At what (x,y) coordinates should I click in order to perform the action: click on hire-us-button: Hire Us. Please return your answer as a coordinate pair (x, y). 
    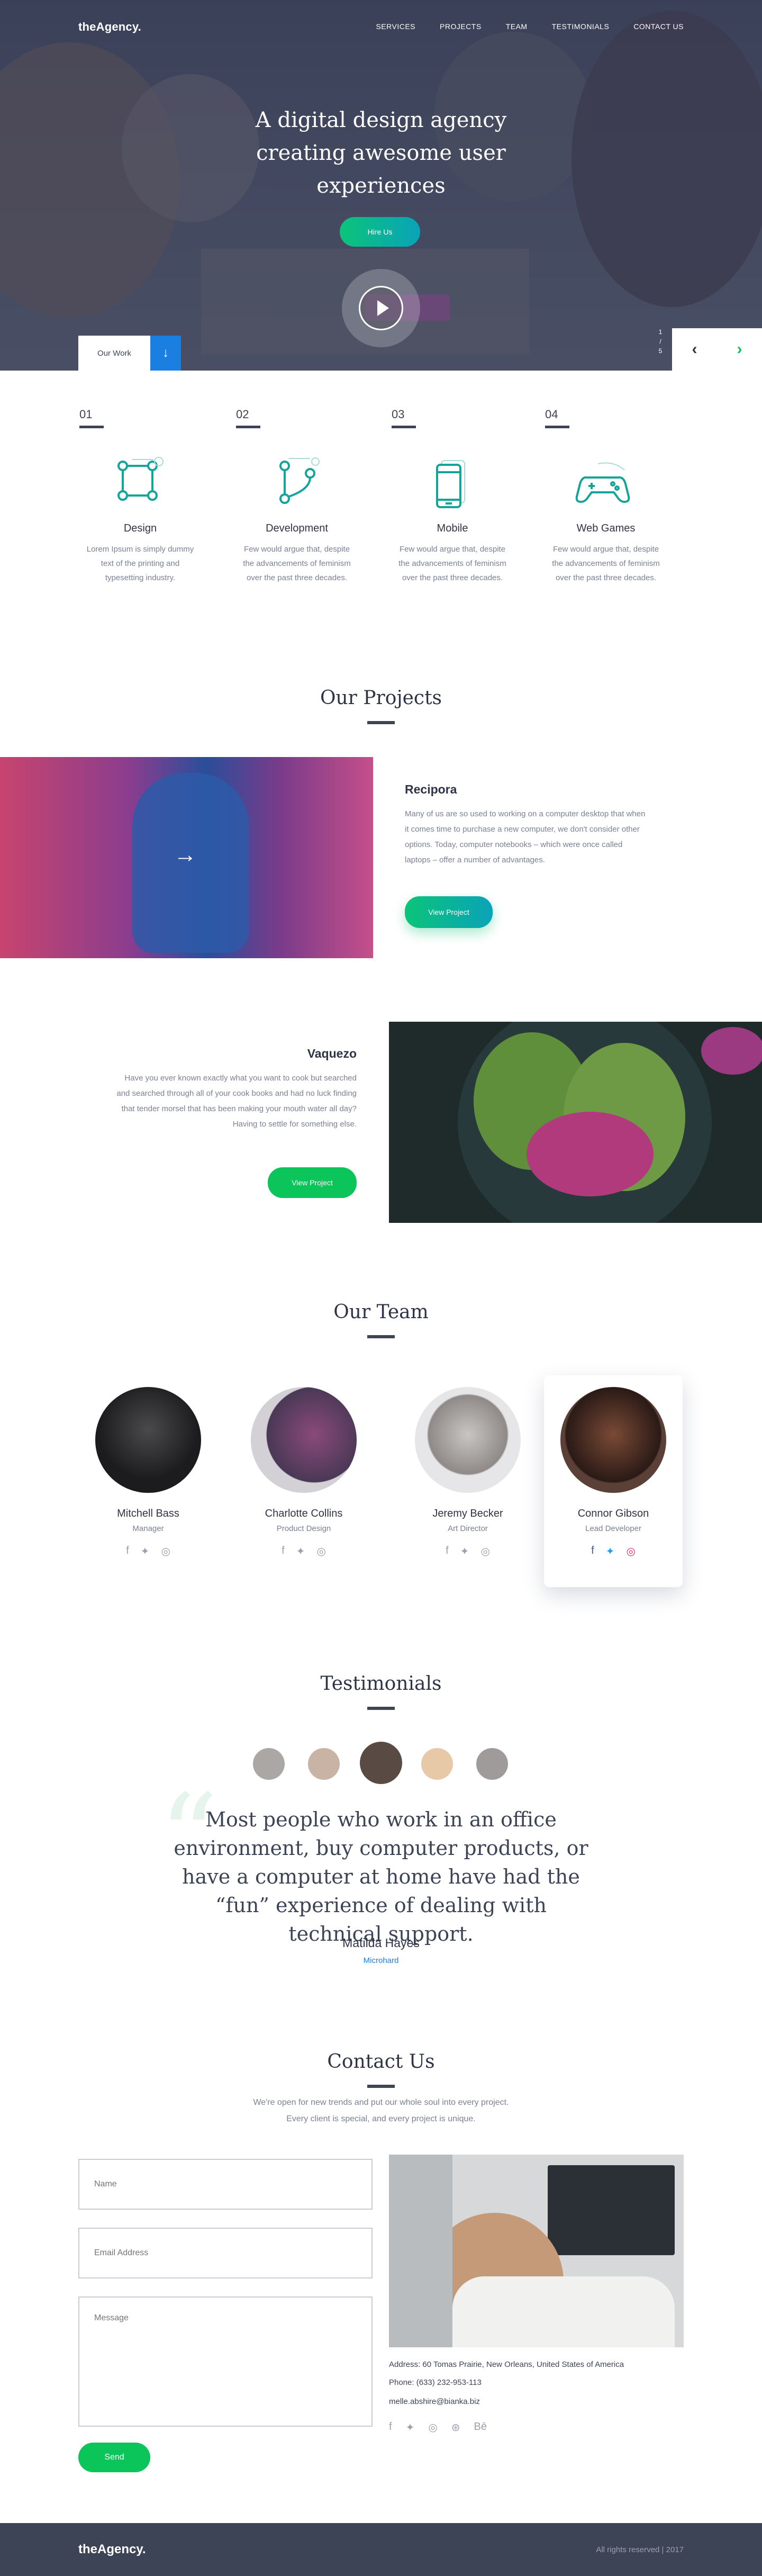
    Looking at the image, I should click on (380, 232).